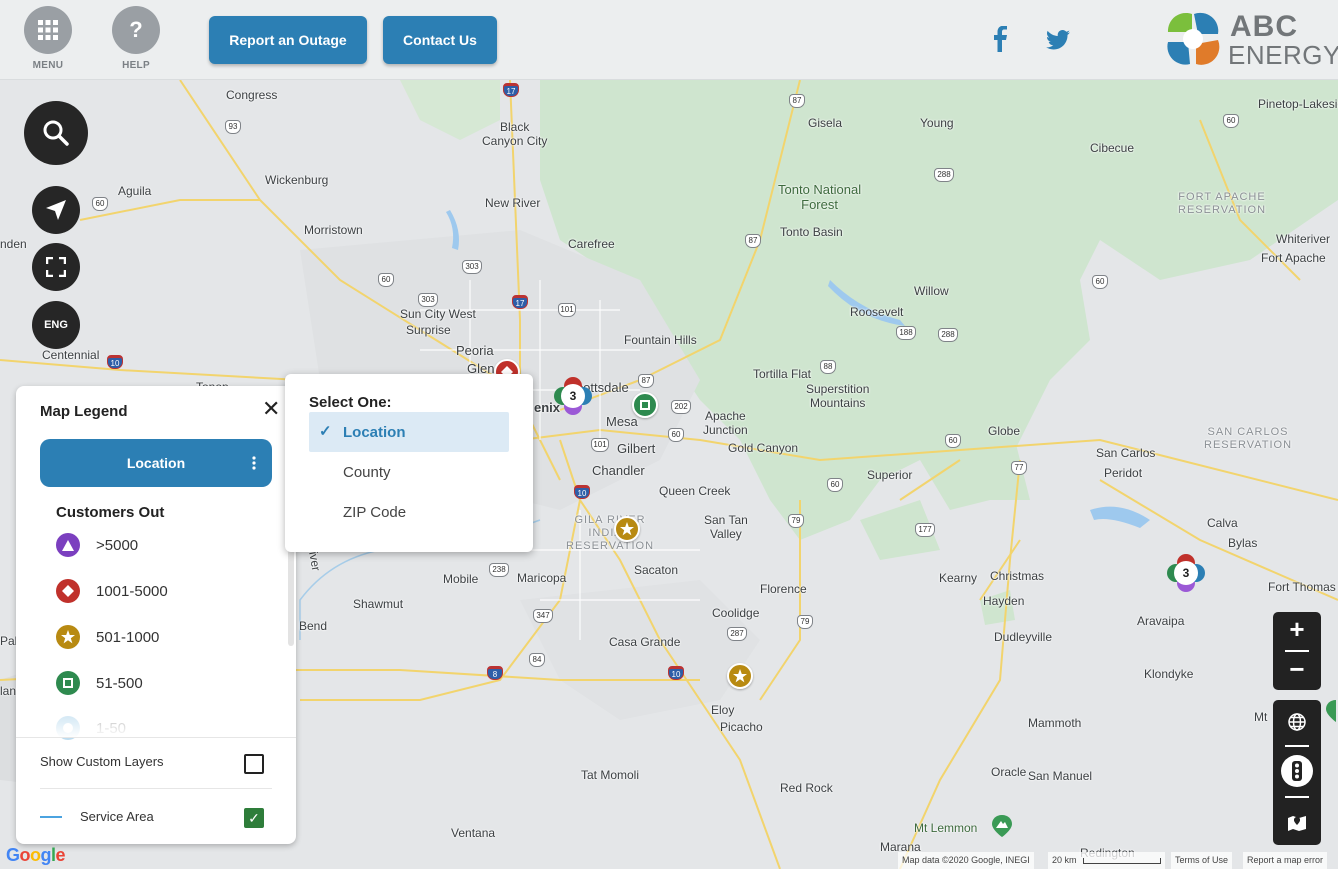  Describe the element at coordinates (1264, 26) in the screenshot. I see `logo-text-abc: ABC` at that location.